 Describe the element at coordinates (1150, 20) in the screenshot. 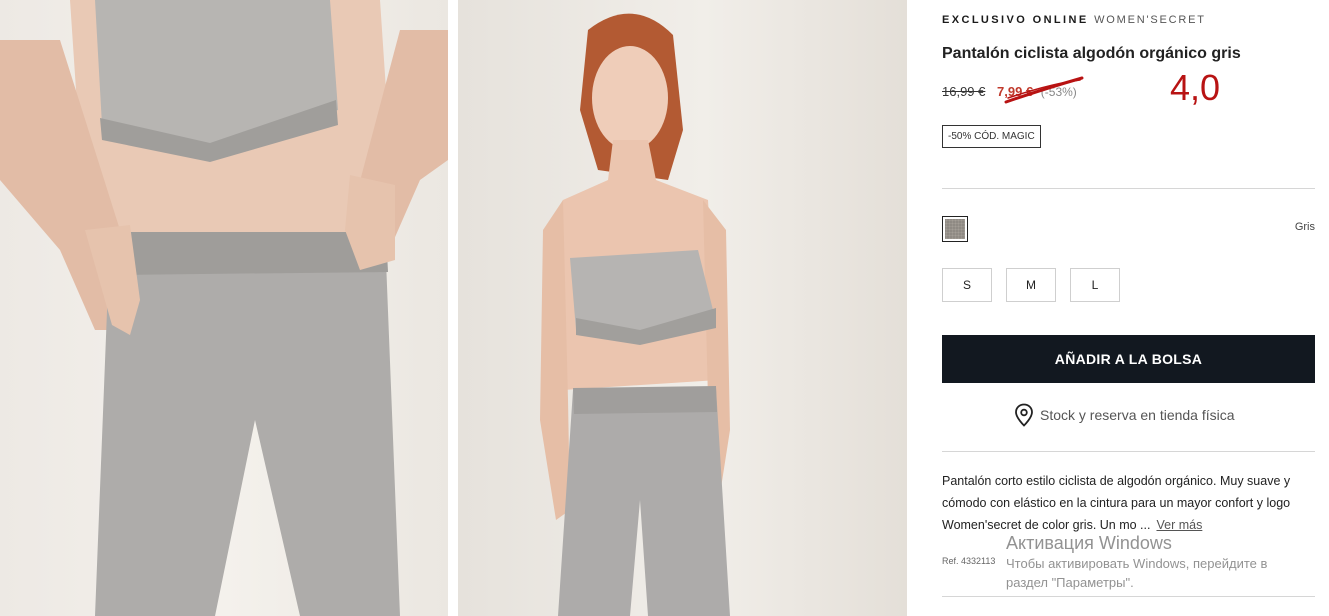

I see `brand-label: WOMEN'SECRET` at that location.